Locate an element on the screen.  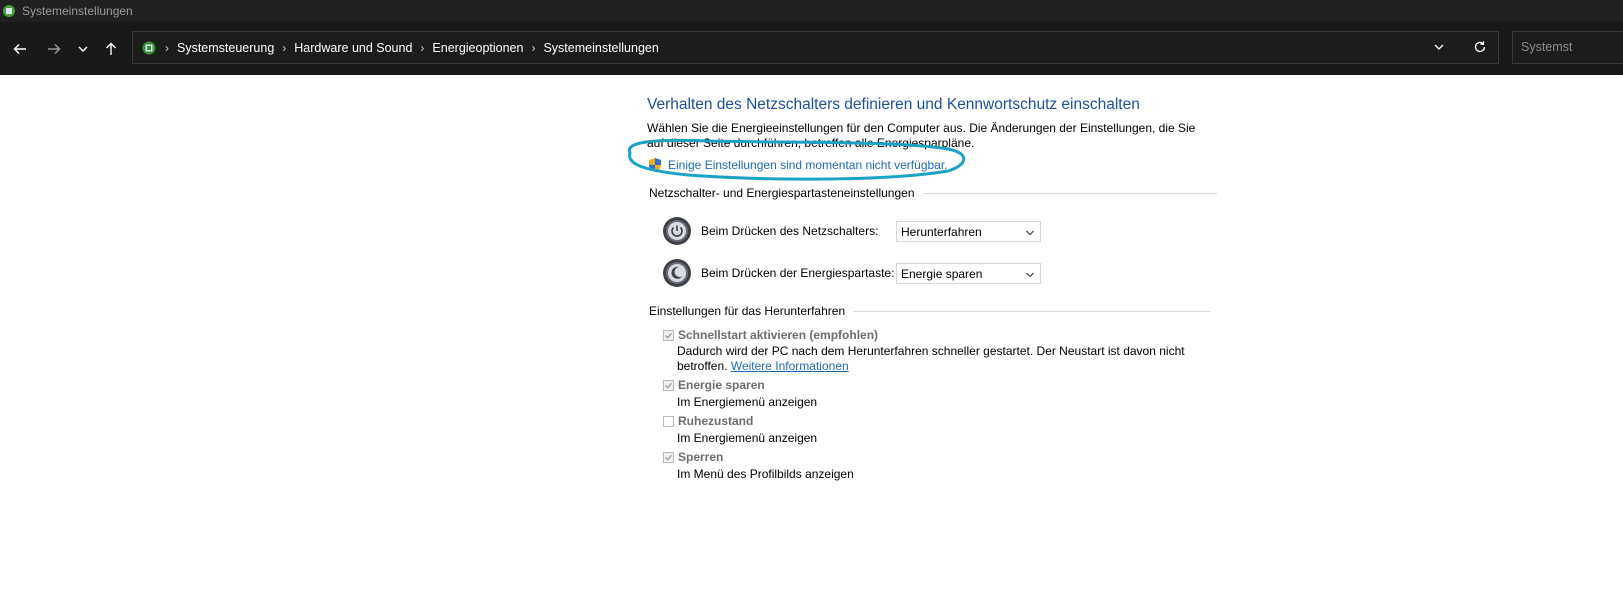
power-button-action-select: Herunterfahren is located at coordinates (968, 231).